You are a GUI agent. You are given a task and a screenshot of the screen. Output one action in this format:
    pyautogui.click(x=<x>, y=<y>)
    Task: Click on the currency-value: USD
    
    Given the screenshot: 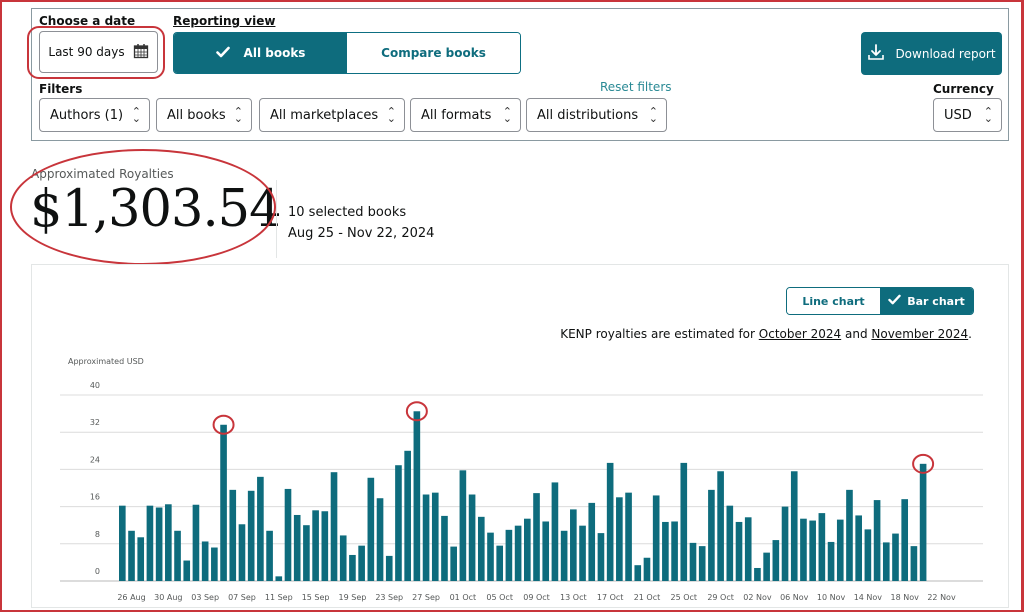 What is the action you would take?
    pyautogui.click(x=958, y=115)
    